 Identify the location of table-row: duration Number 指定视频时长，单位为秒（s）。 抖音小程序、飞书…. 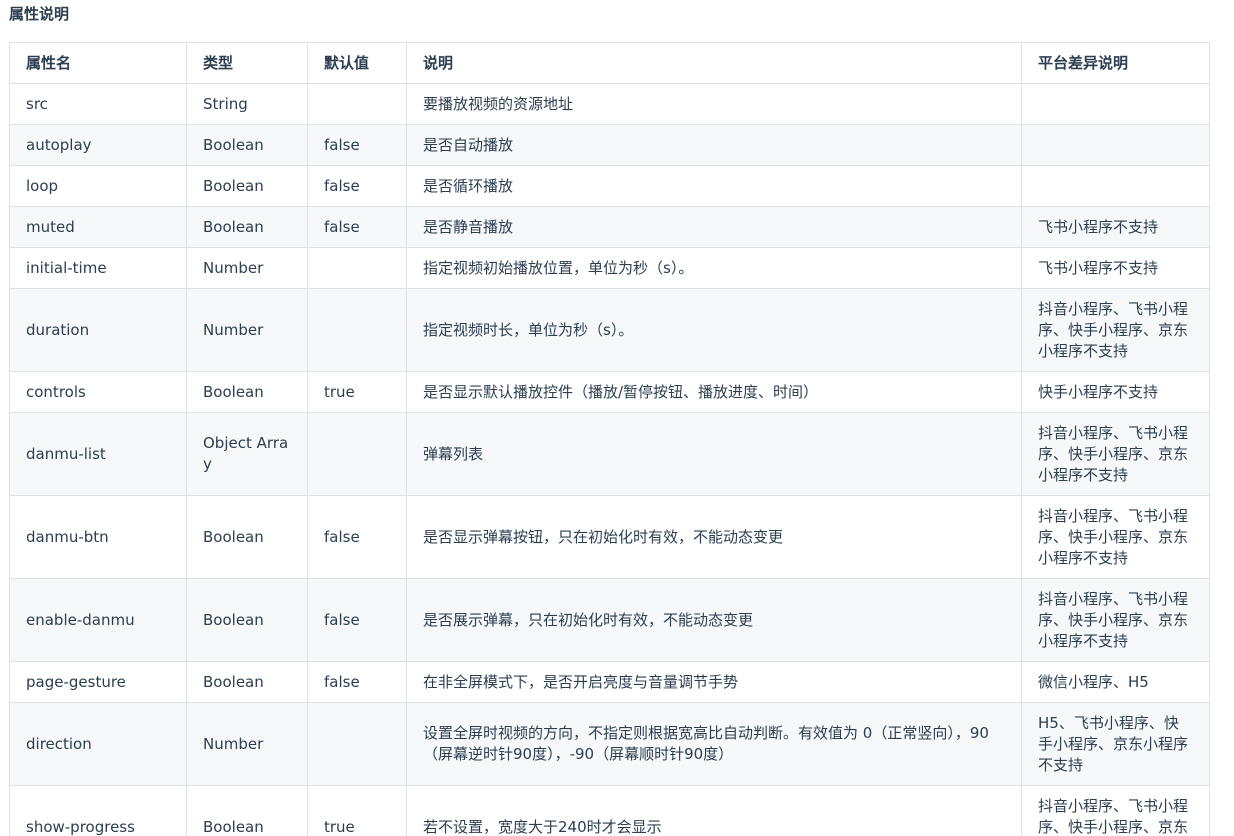
(609, 330).